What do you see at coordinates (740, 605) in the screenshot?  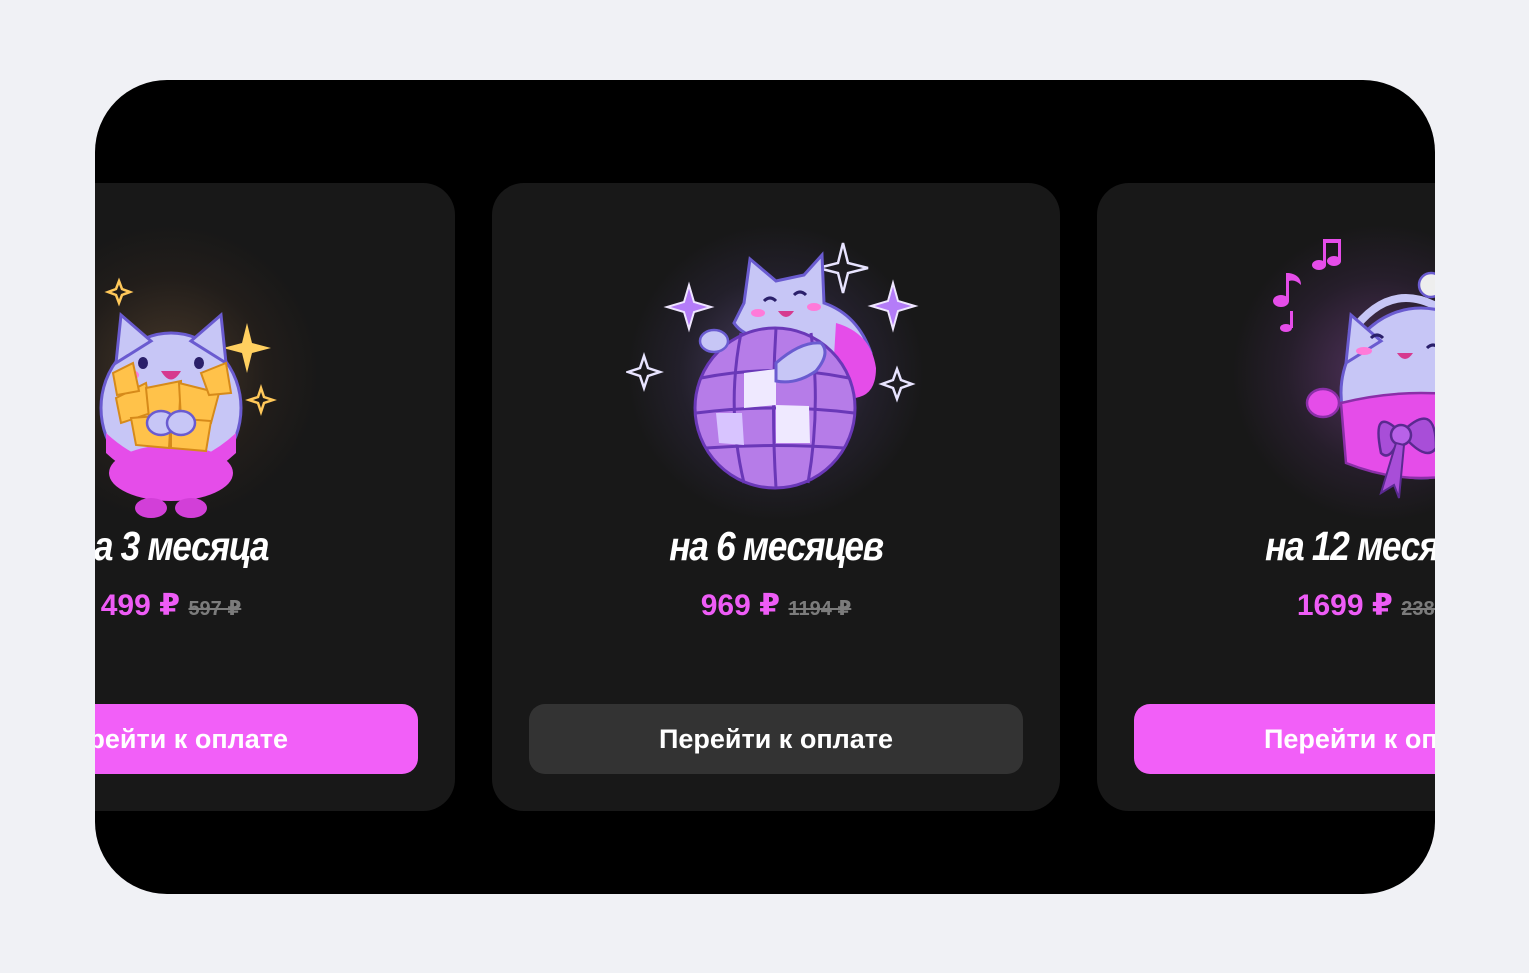 I see `plan-price: 969 ₽` at bounding box center [740, 605].